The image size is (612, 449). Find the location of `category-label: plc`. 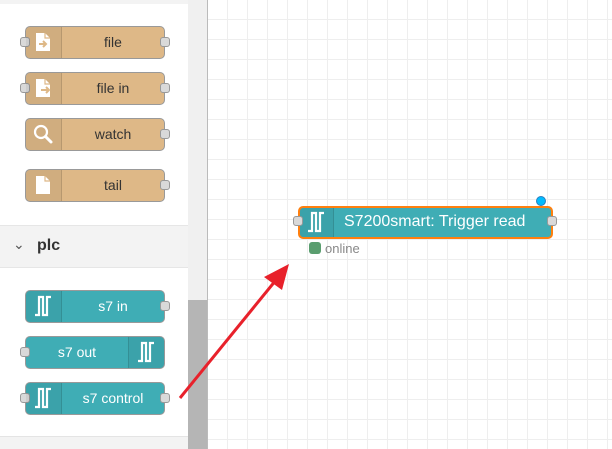

category-label: plc is located at coordinates (49, 245).